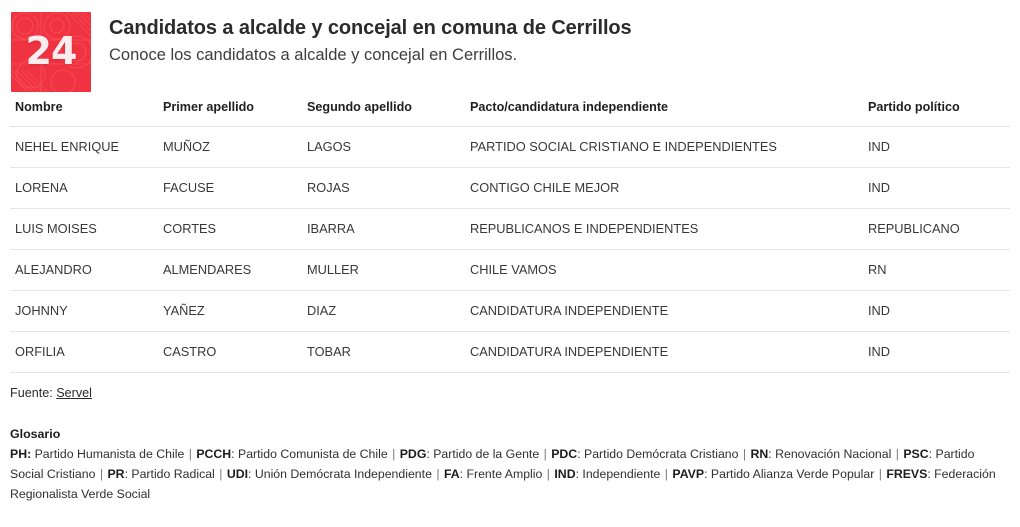  I want to click on column-header-partido: Partido político, so click(936, 106).